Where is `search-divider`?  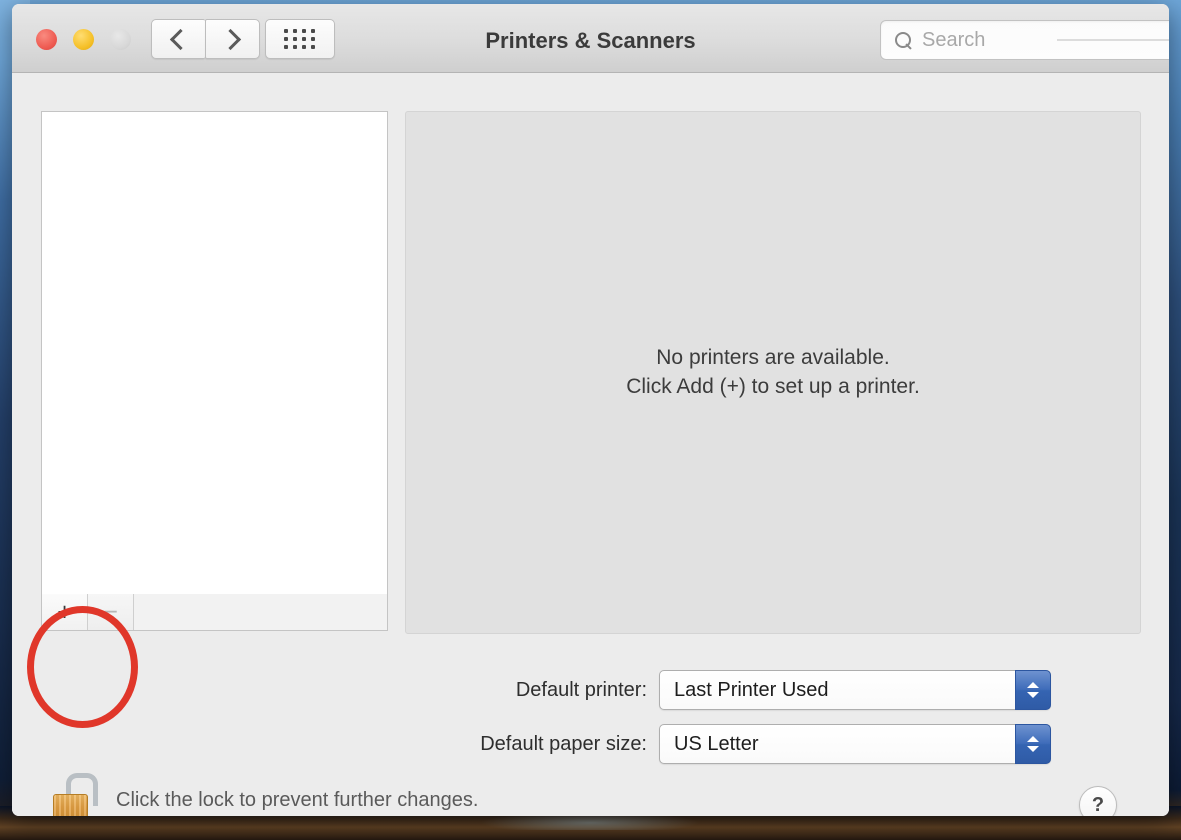 search-divider is located at coordinates (1113, 40).